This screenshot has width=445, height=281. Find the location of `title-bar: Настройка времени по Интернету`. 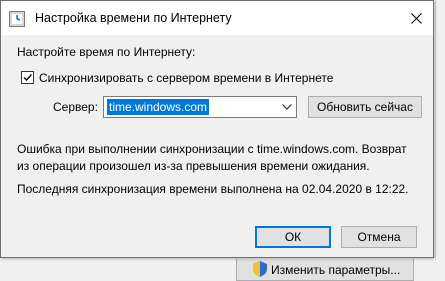

title-bar: Настройка времени по Интернету is located at coordinates (217, 18).